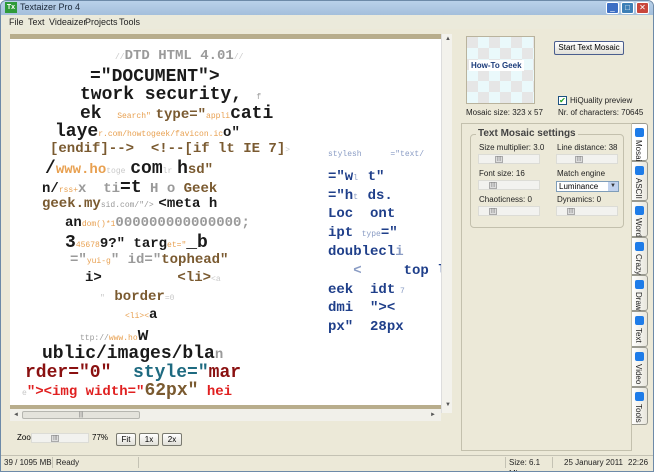 Image resolution: width=654 pixels, height=472 pixels. Describe the element at coordinates (16, 22) in the screenshot. I see `menu-file: File` at that location.